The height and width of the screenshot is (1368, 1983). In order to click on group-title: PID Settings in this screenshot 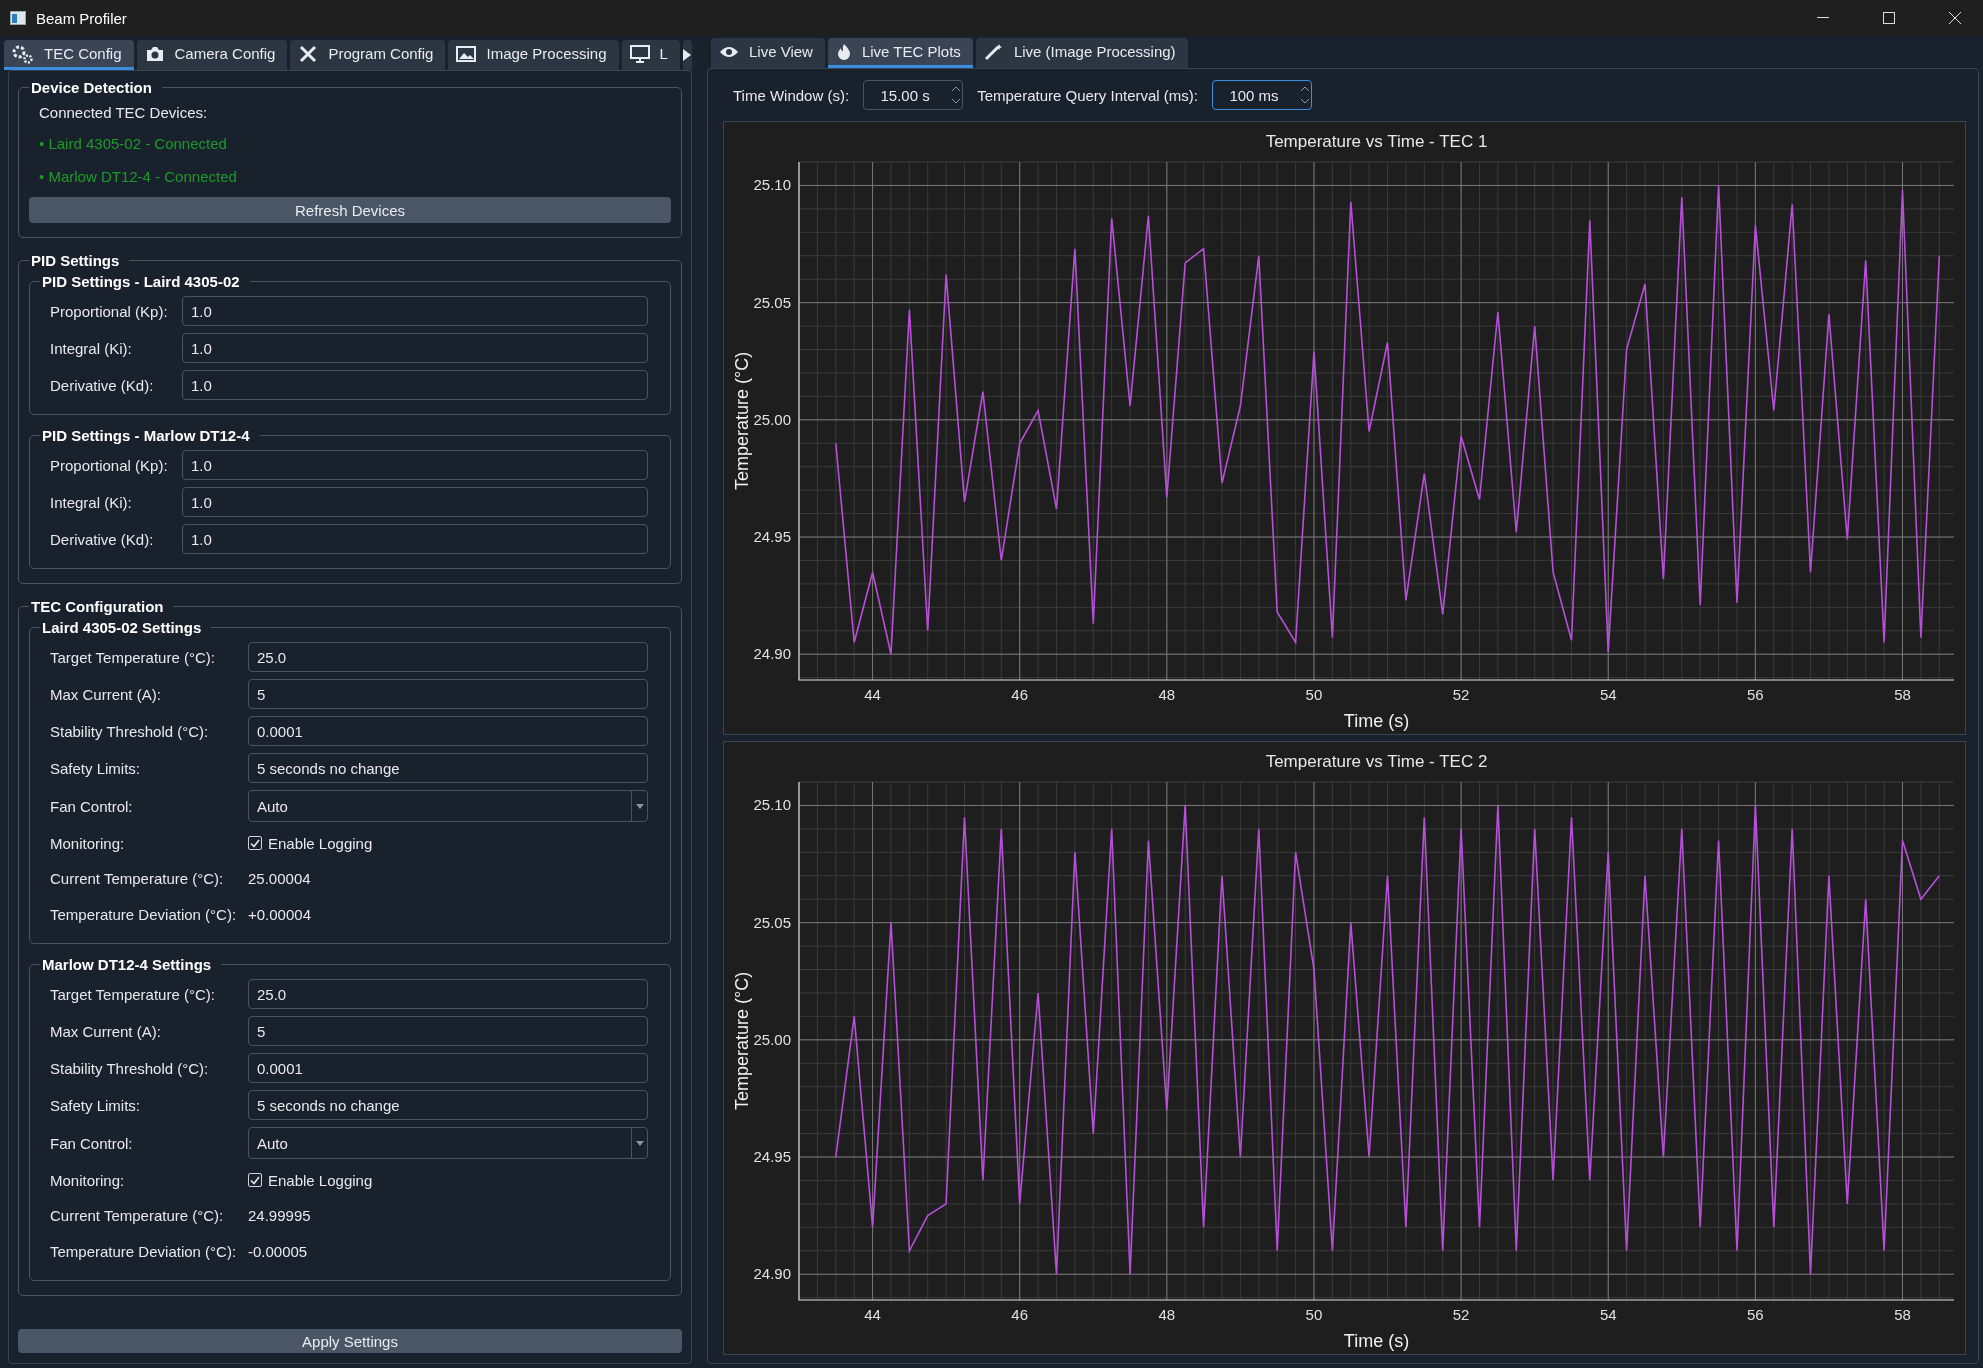, I will do `click(75, 260)`.